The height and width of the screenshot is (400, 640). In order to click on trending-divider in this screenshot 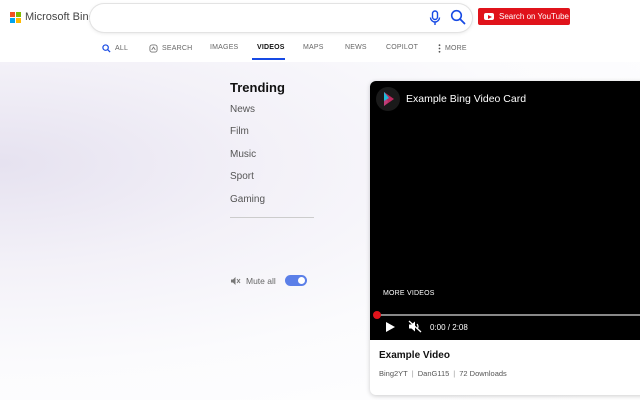, I will do `click(272, 217)`.